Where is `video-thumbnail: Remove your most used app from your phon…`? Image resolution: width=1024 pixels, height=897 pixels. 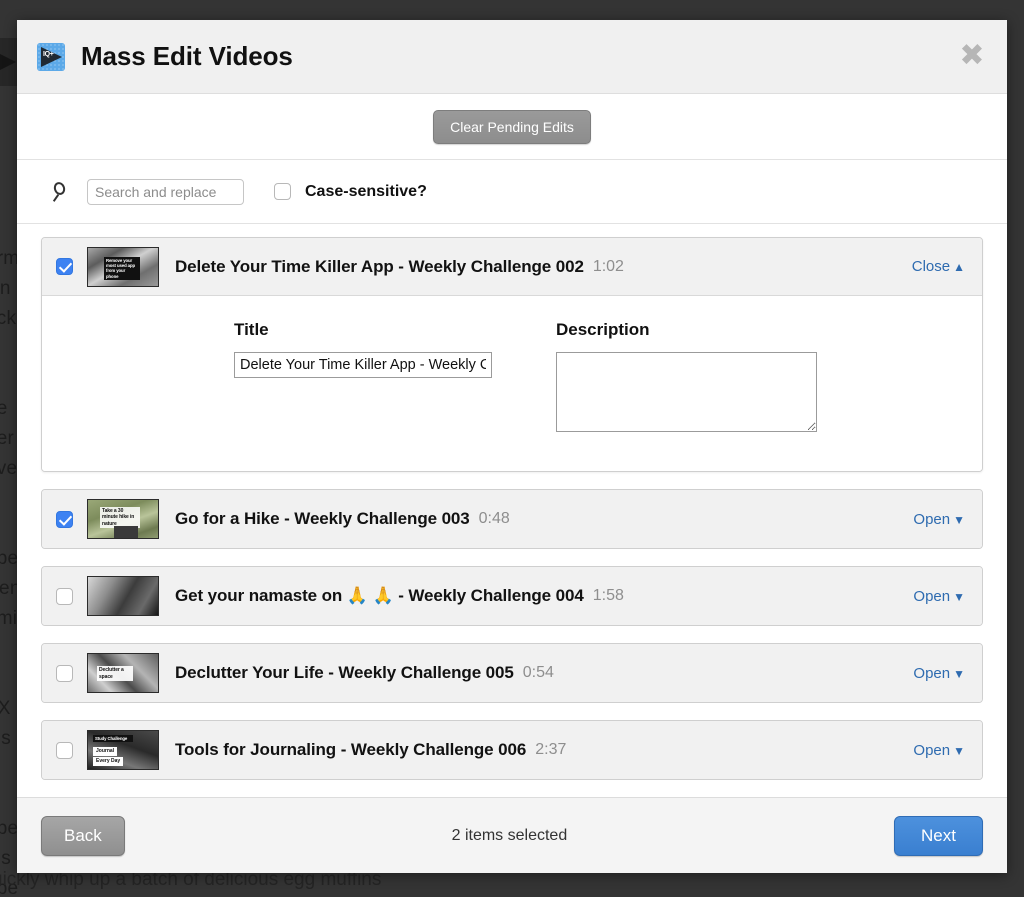
video-thumbnail: Remove your most used app from your phon… is located at coordinates (123, 266).